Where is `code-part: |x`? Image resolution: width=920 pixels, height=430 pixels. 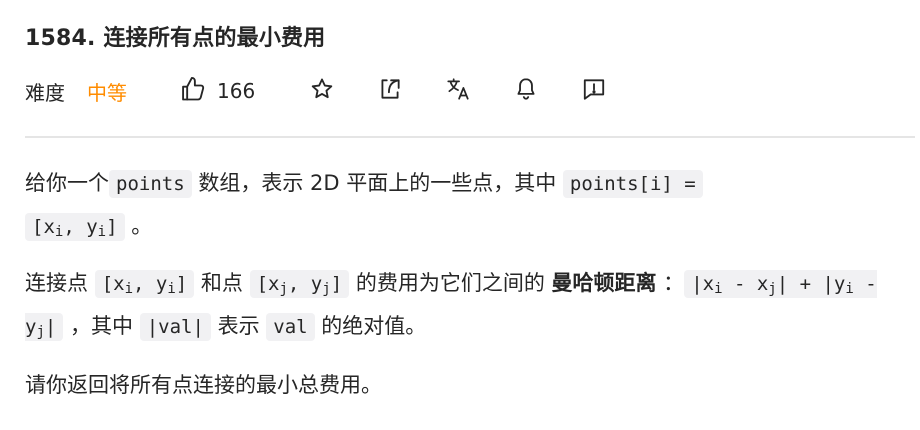
code-part: |x is located at coordinates (703, 284).